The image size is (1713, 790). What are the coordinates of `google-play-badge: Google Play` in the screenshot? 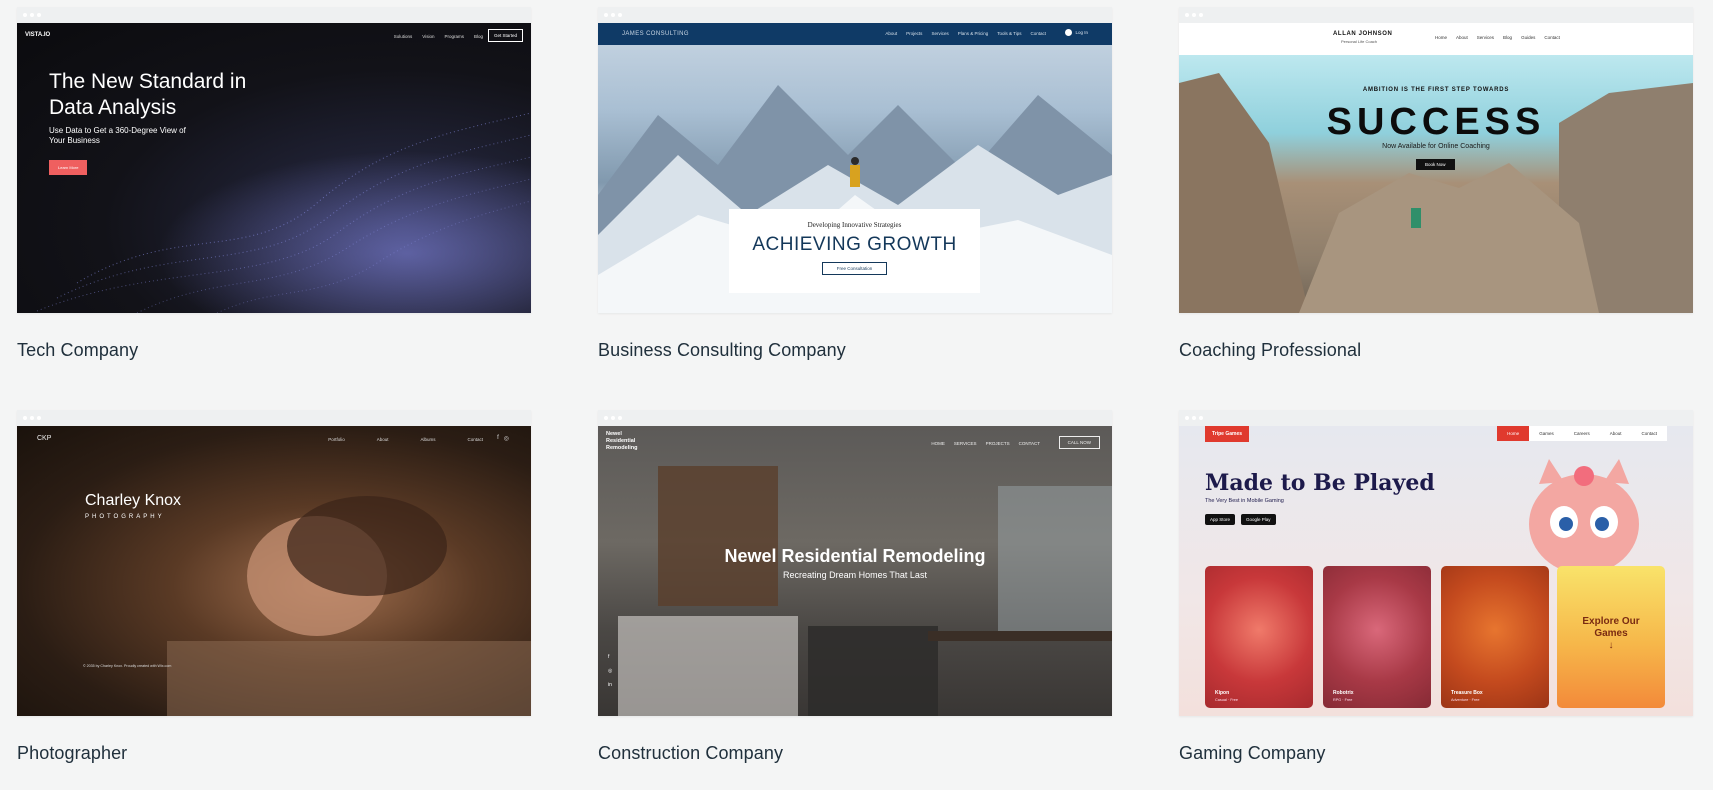 It's located at (1258, 519).